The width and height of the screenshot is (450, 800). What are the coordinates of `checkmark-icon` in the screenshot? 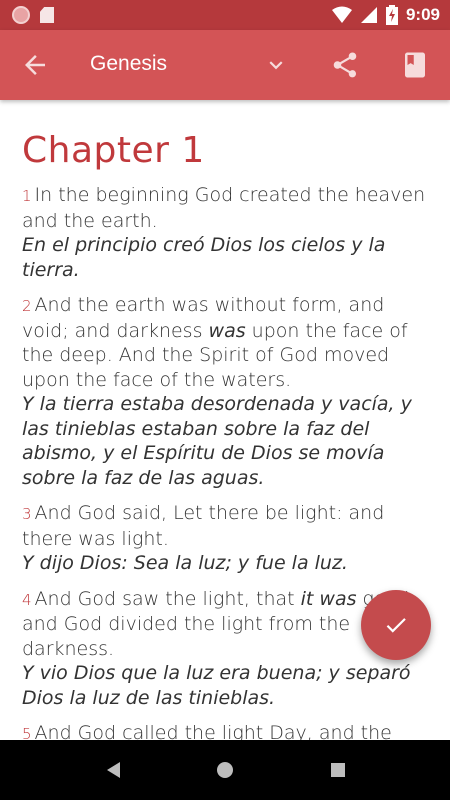 It's located at (396, 625).